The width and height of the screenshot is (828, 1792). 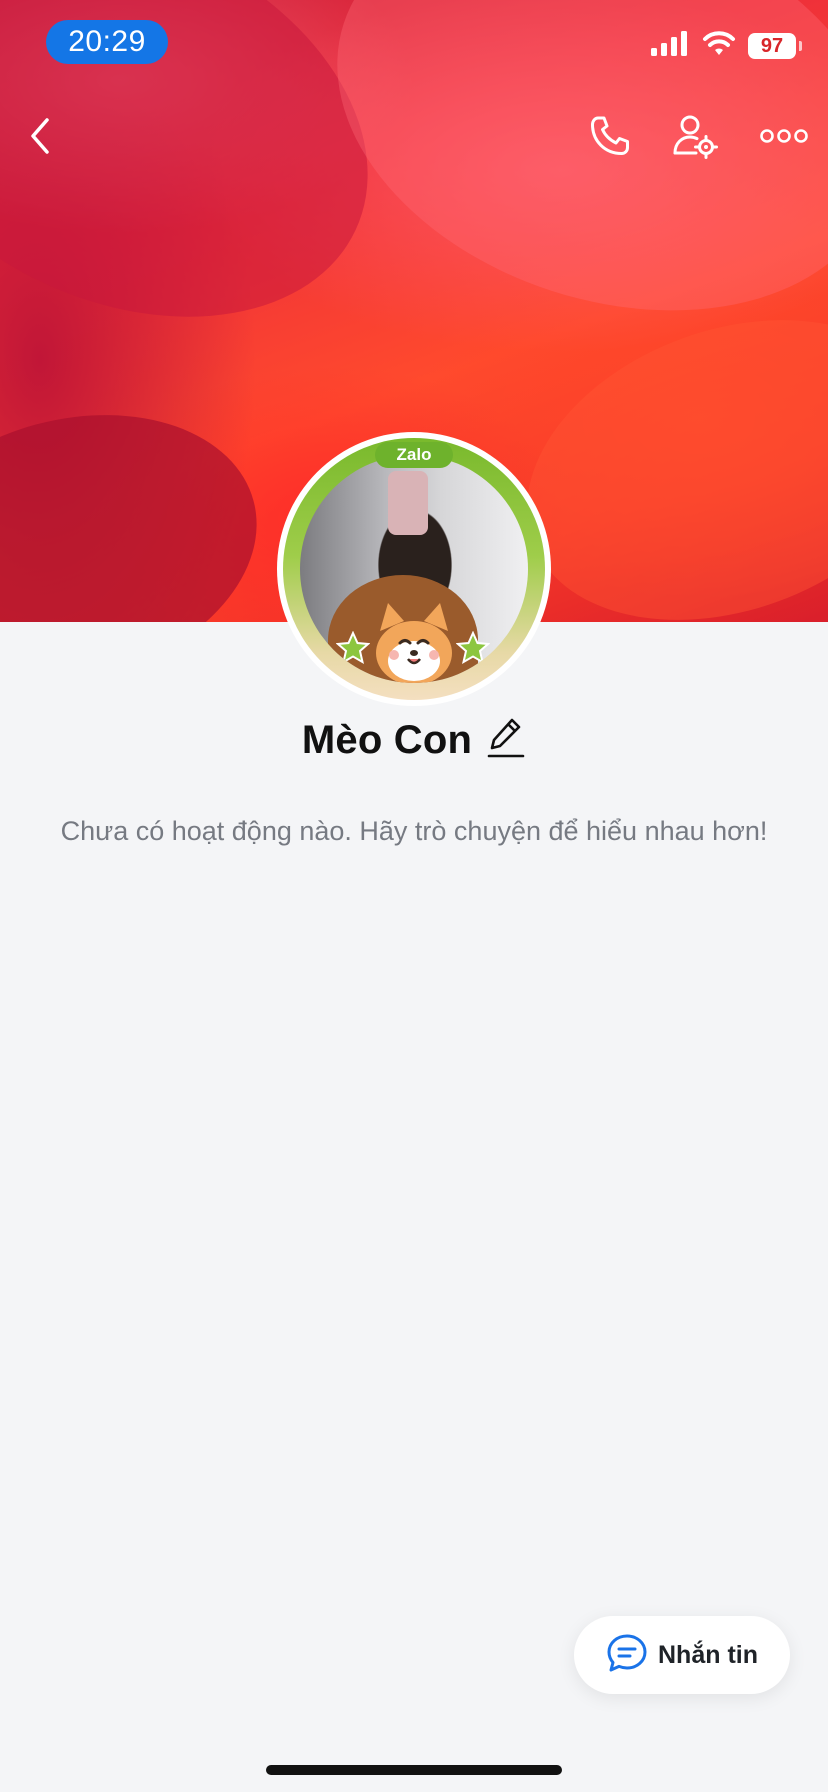 I want to click on pencil-icon, so click(x=506, y=740).